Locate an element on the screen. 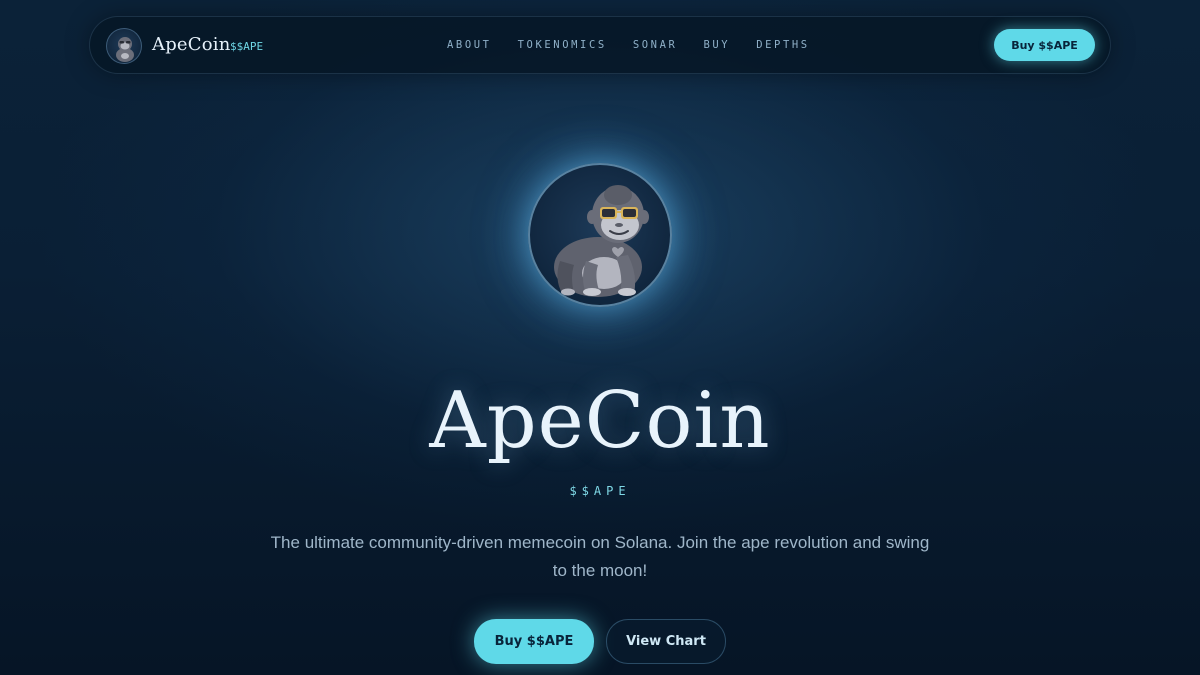 The image size is (1200, 675). nav-link-tokenomics: TOKENOMICS is located at coordinates (562, 45).